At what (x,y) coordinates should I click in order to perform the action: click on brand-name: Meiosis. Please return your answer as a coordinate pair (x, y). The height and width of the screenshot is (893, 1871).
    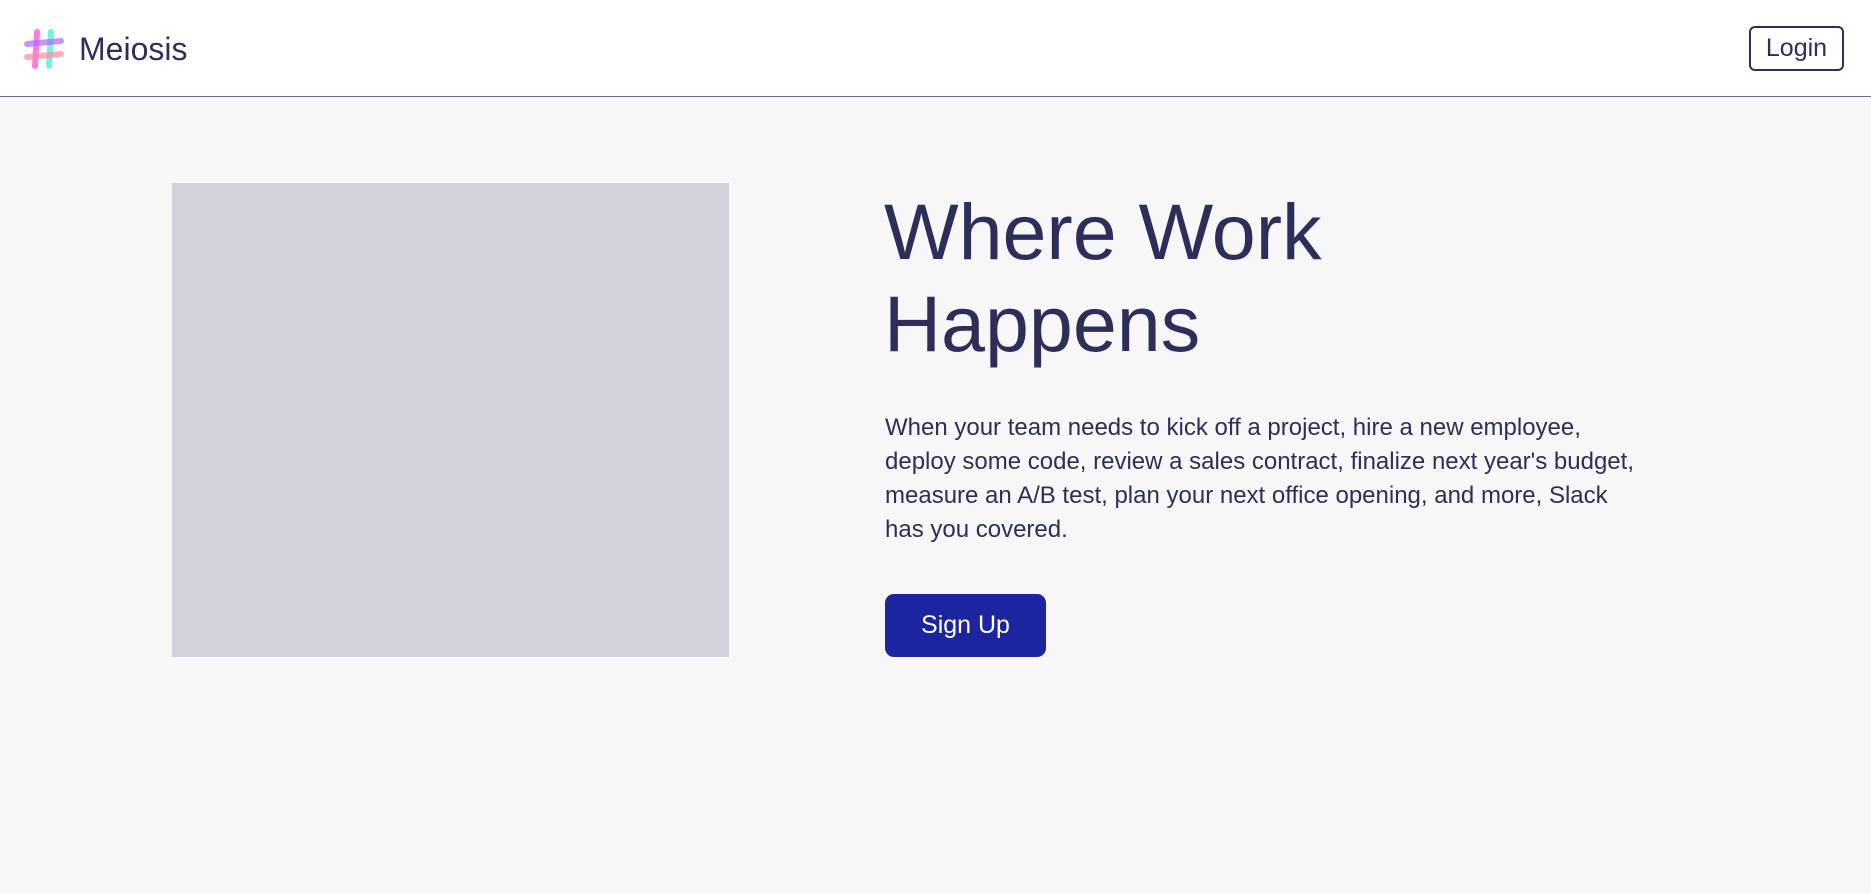
    Looking at the image, I should click on (133, 49).